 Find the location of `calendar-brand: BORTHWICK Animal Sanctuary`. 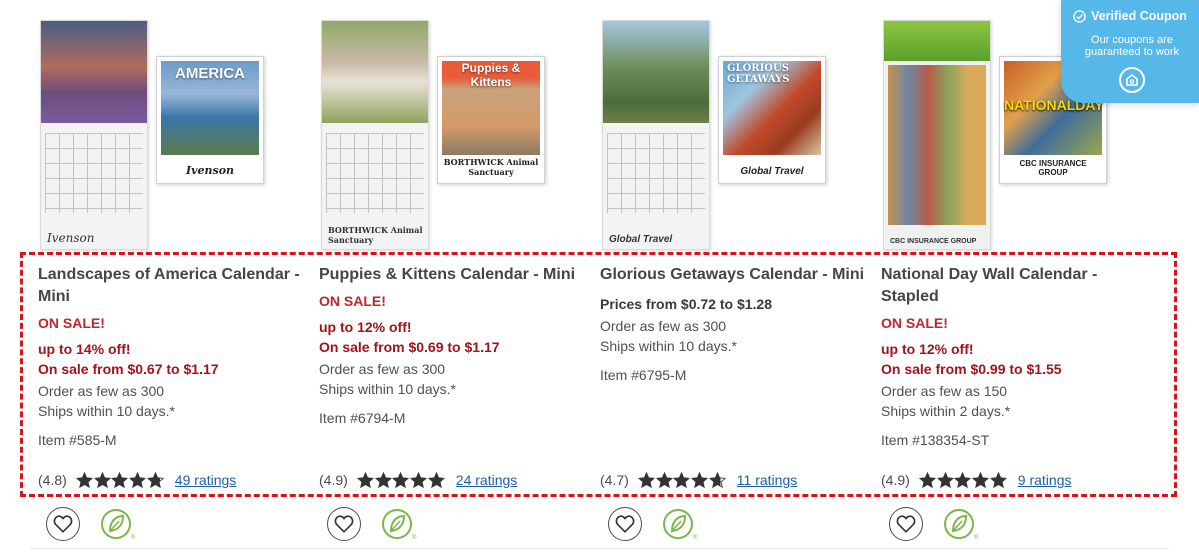

calendar-brand: BORTHWICK Animal Sanctuary is located at coordinates (375, 235).